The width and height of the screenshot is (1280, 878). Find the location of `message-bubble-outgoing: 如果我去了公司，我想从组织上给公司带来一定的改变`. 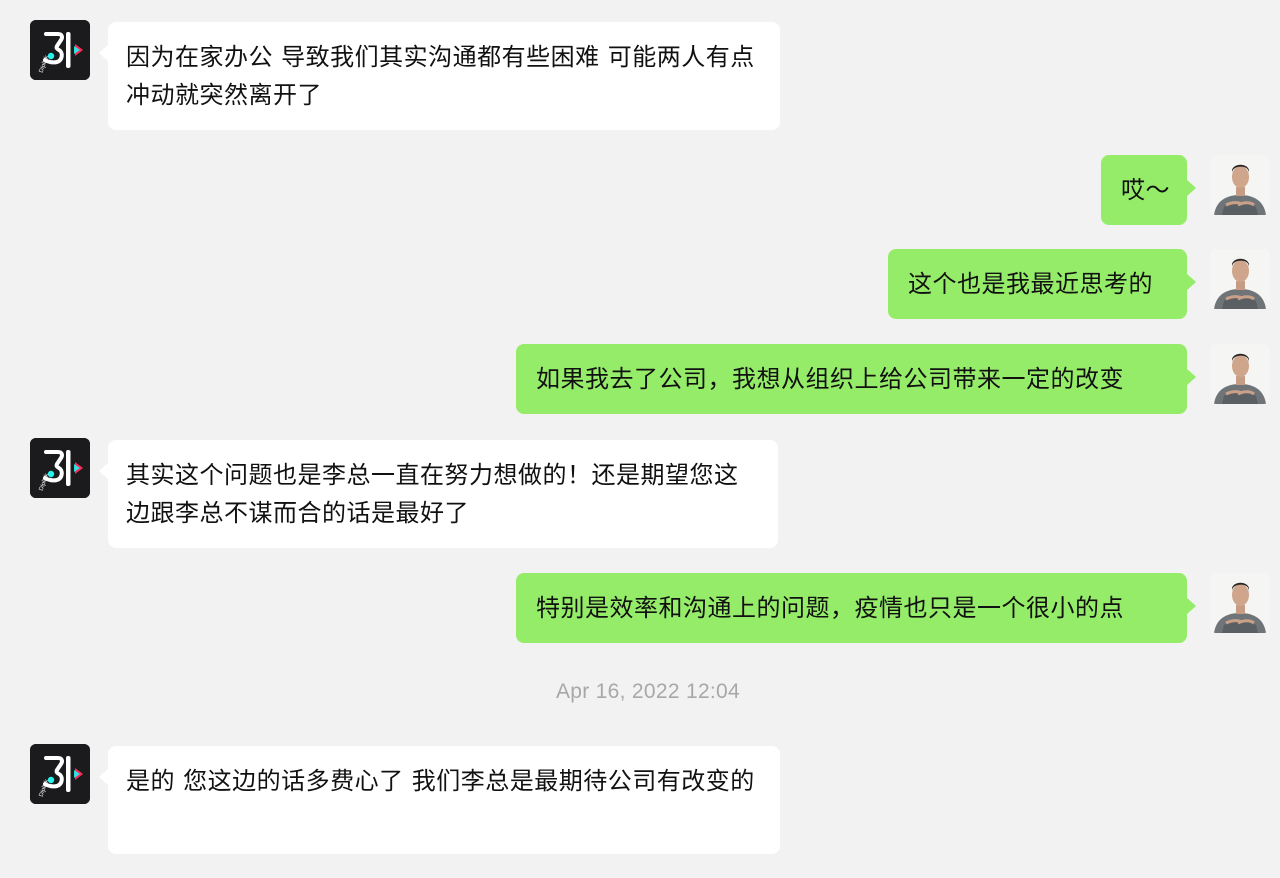

message-bubble-outgoing: 如果我去了公司，我想从组织上给公司带来一定的改变 is located at coordinates (856, 379).